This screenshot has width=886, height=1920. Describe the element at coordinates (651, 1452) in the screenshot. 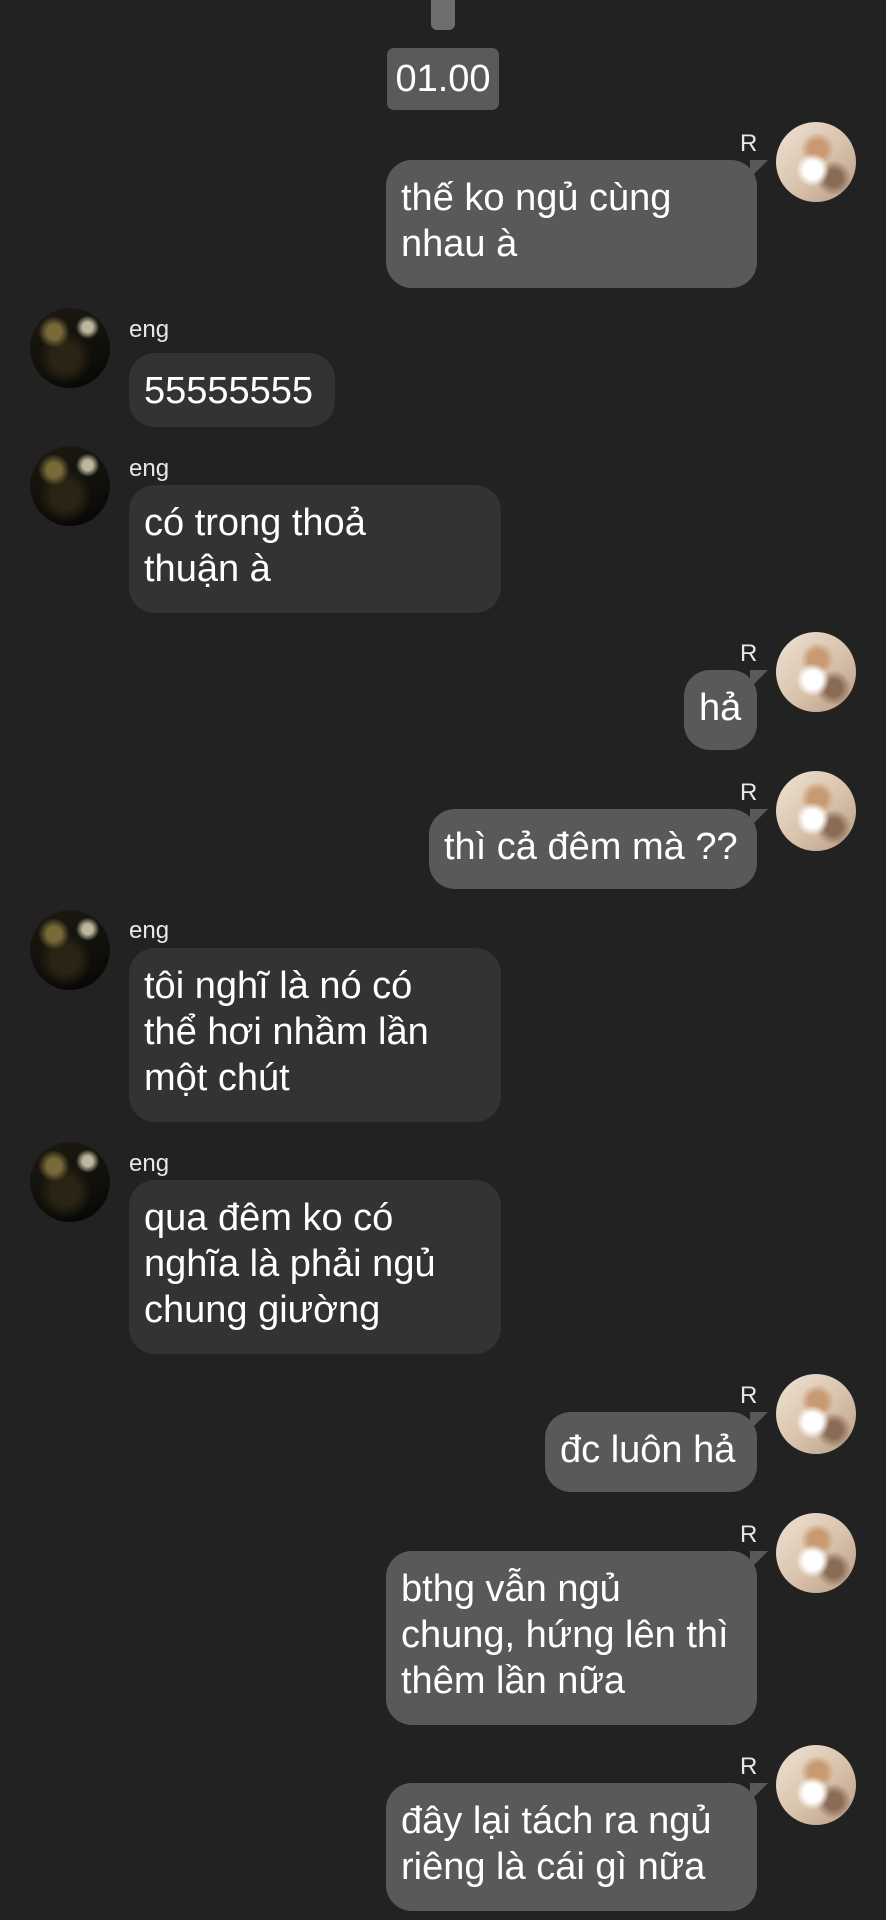

I see `message-bubble: đc luôn hả` at that location.